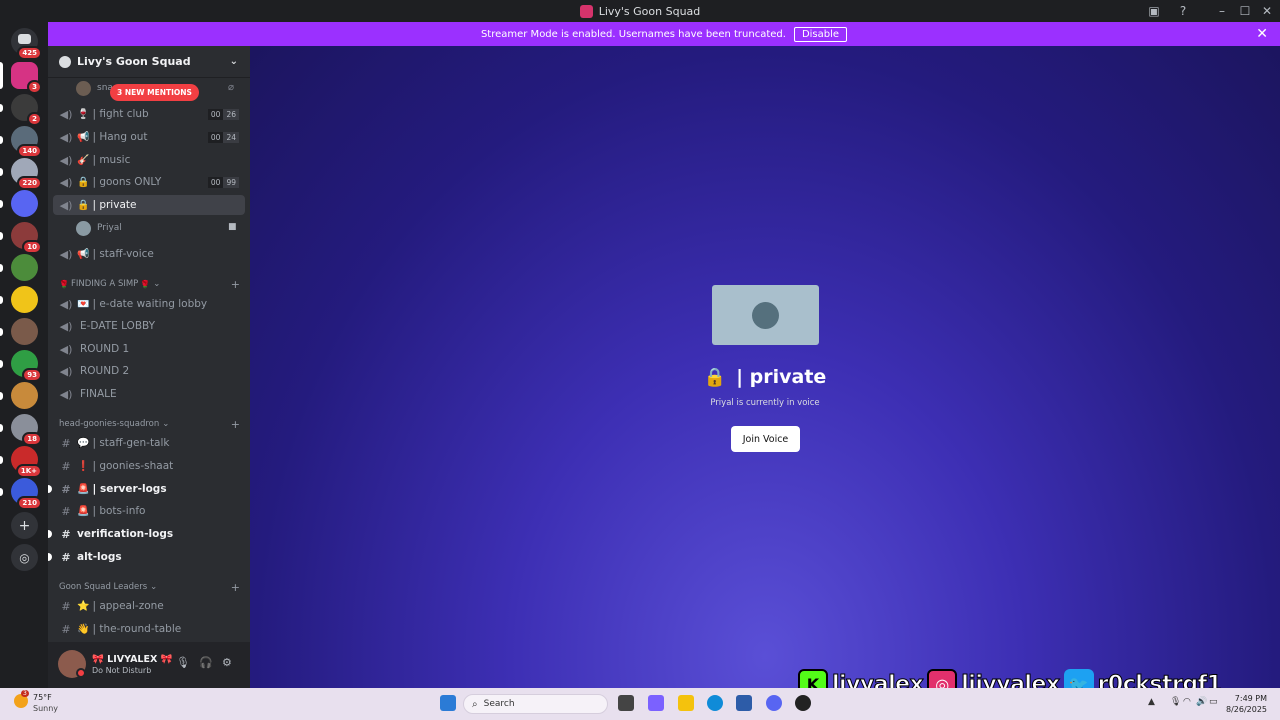 This screenshot has width=1280, height=720. What do you see at coordinates (715, 703) in the screenshot?
I see `edge-icon` at bounding box center [715, 703].